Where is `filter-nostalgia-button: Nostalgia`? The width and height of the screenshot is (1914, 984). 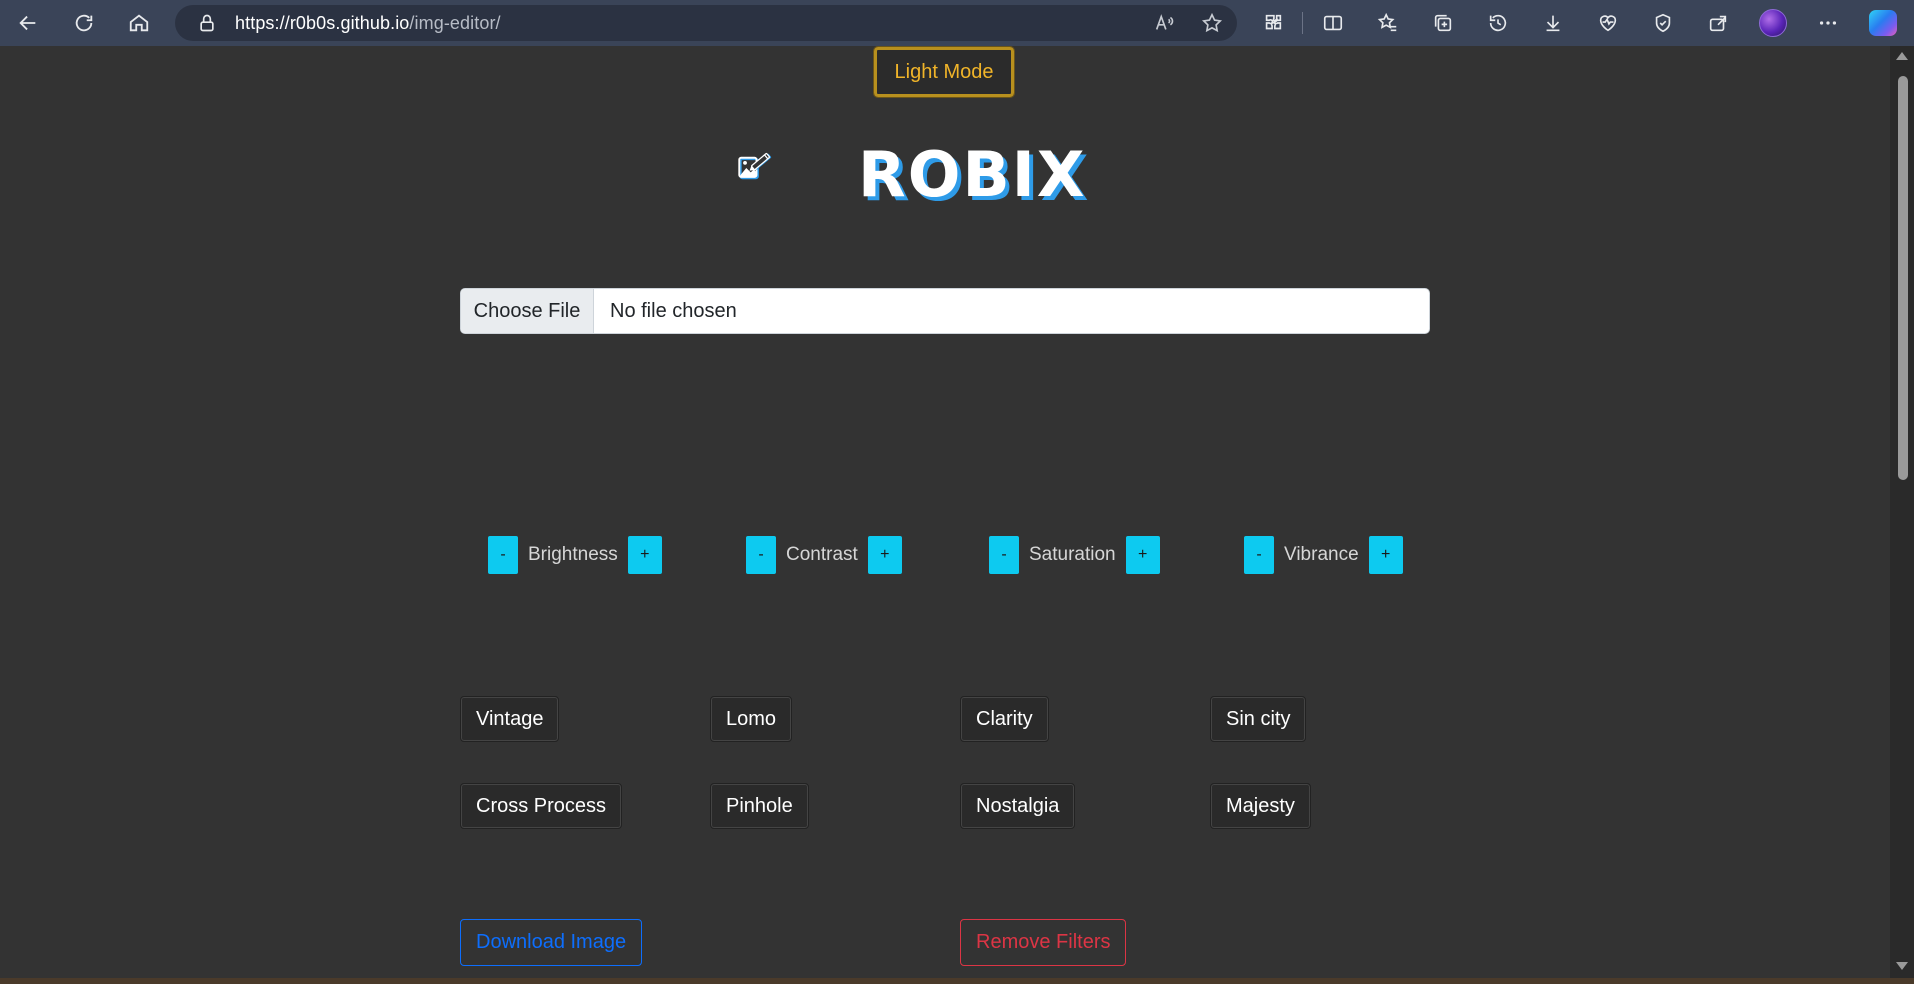 filter-nostalgia-button: Nostalgia is located at coordinates (1018, 806).